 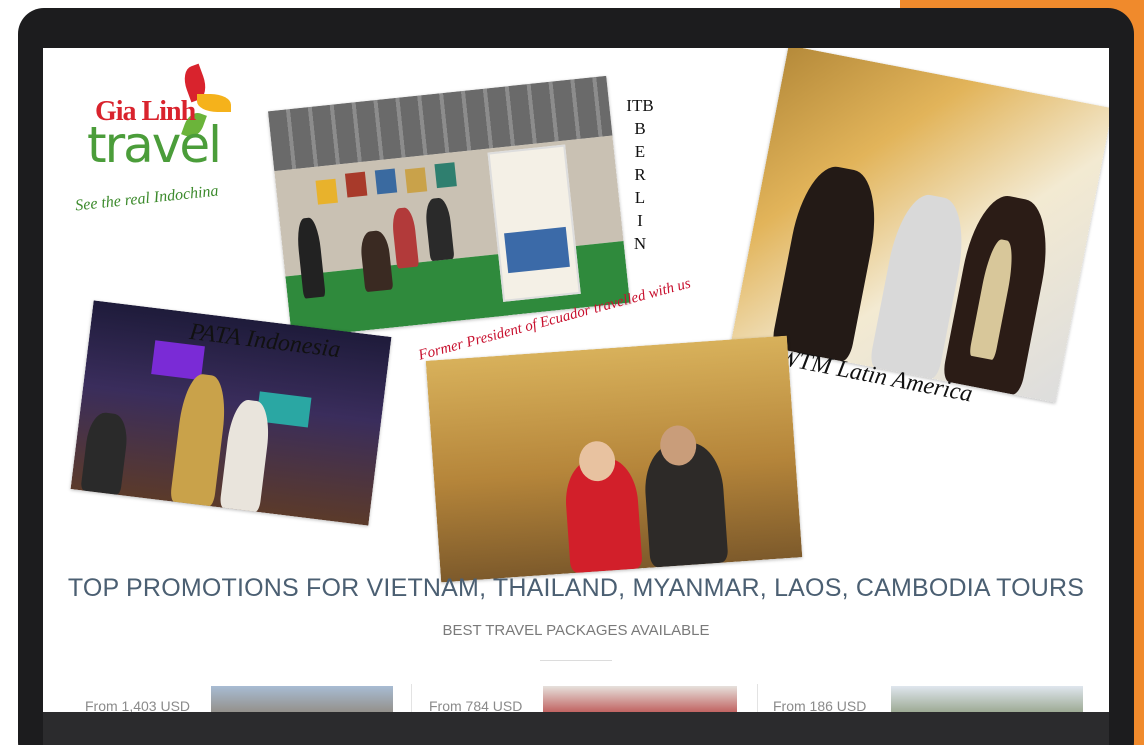 I want to click on heading-divider, so click(x=576, y=660).